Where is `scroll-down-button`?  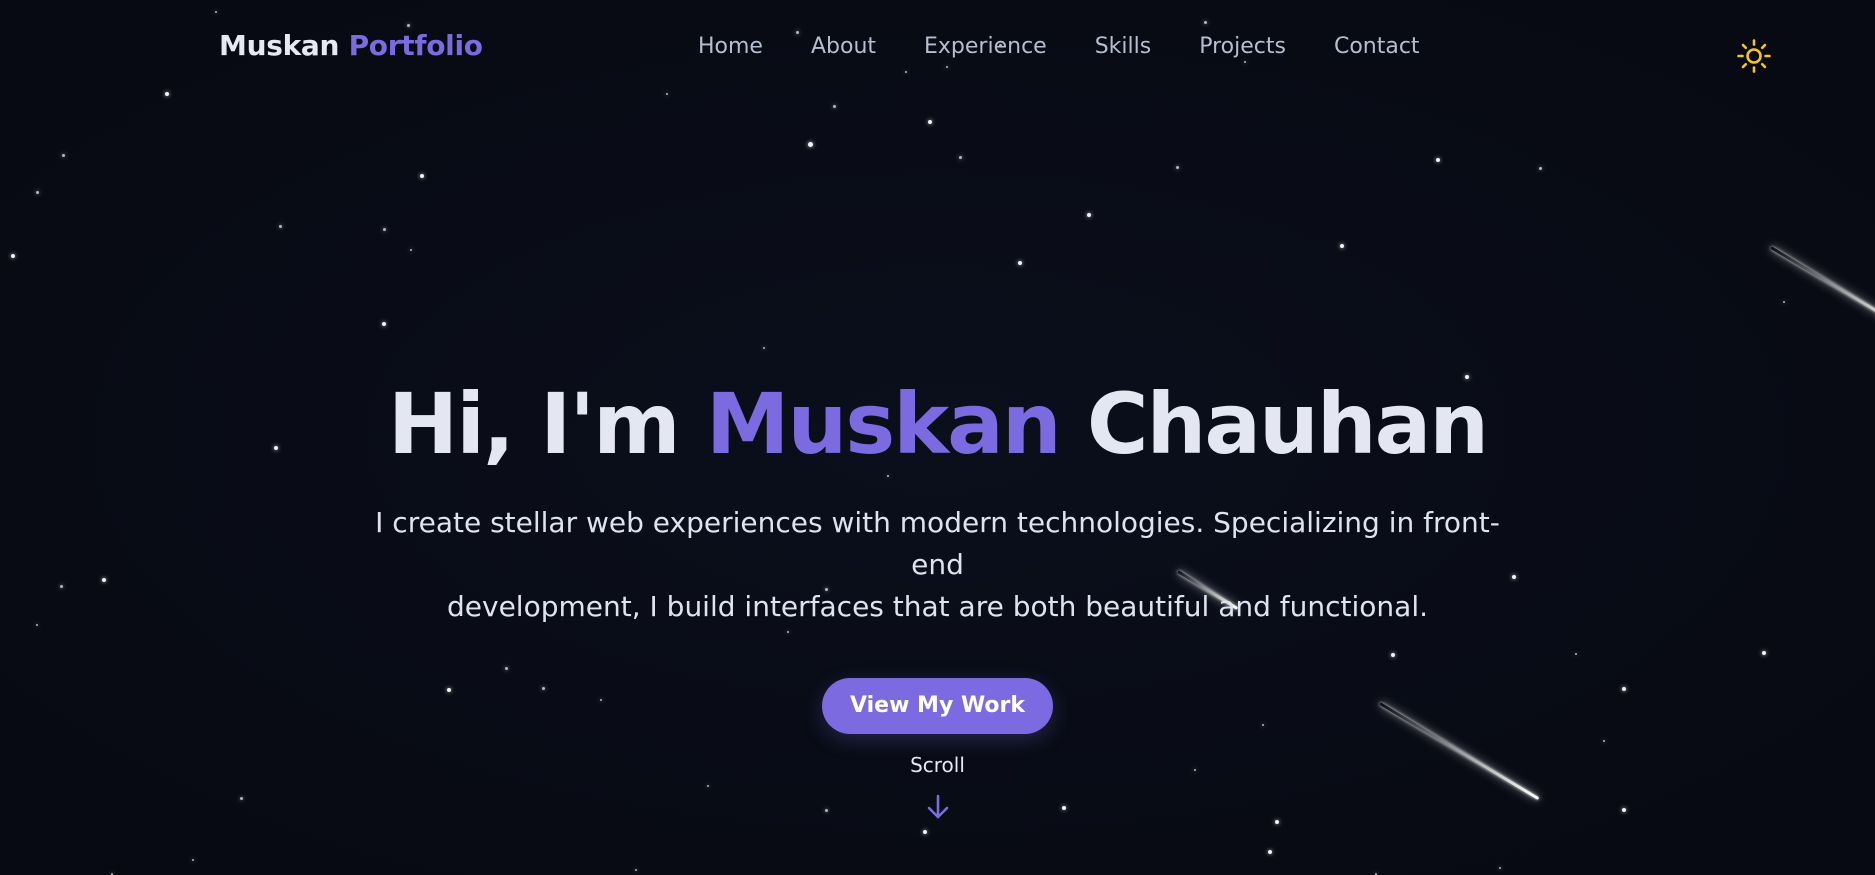 scroll-down-button is located at coordinates (938, 807).